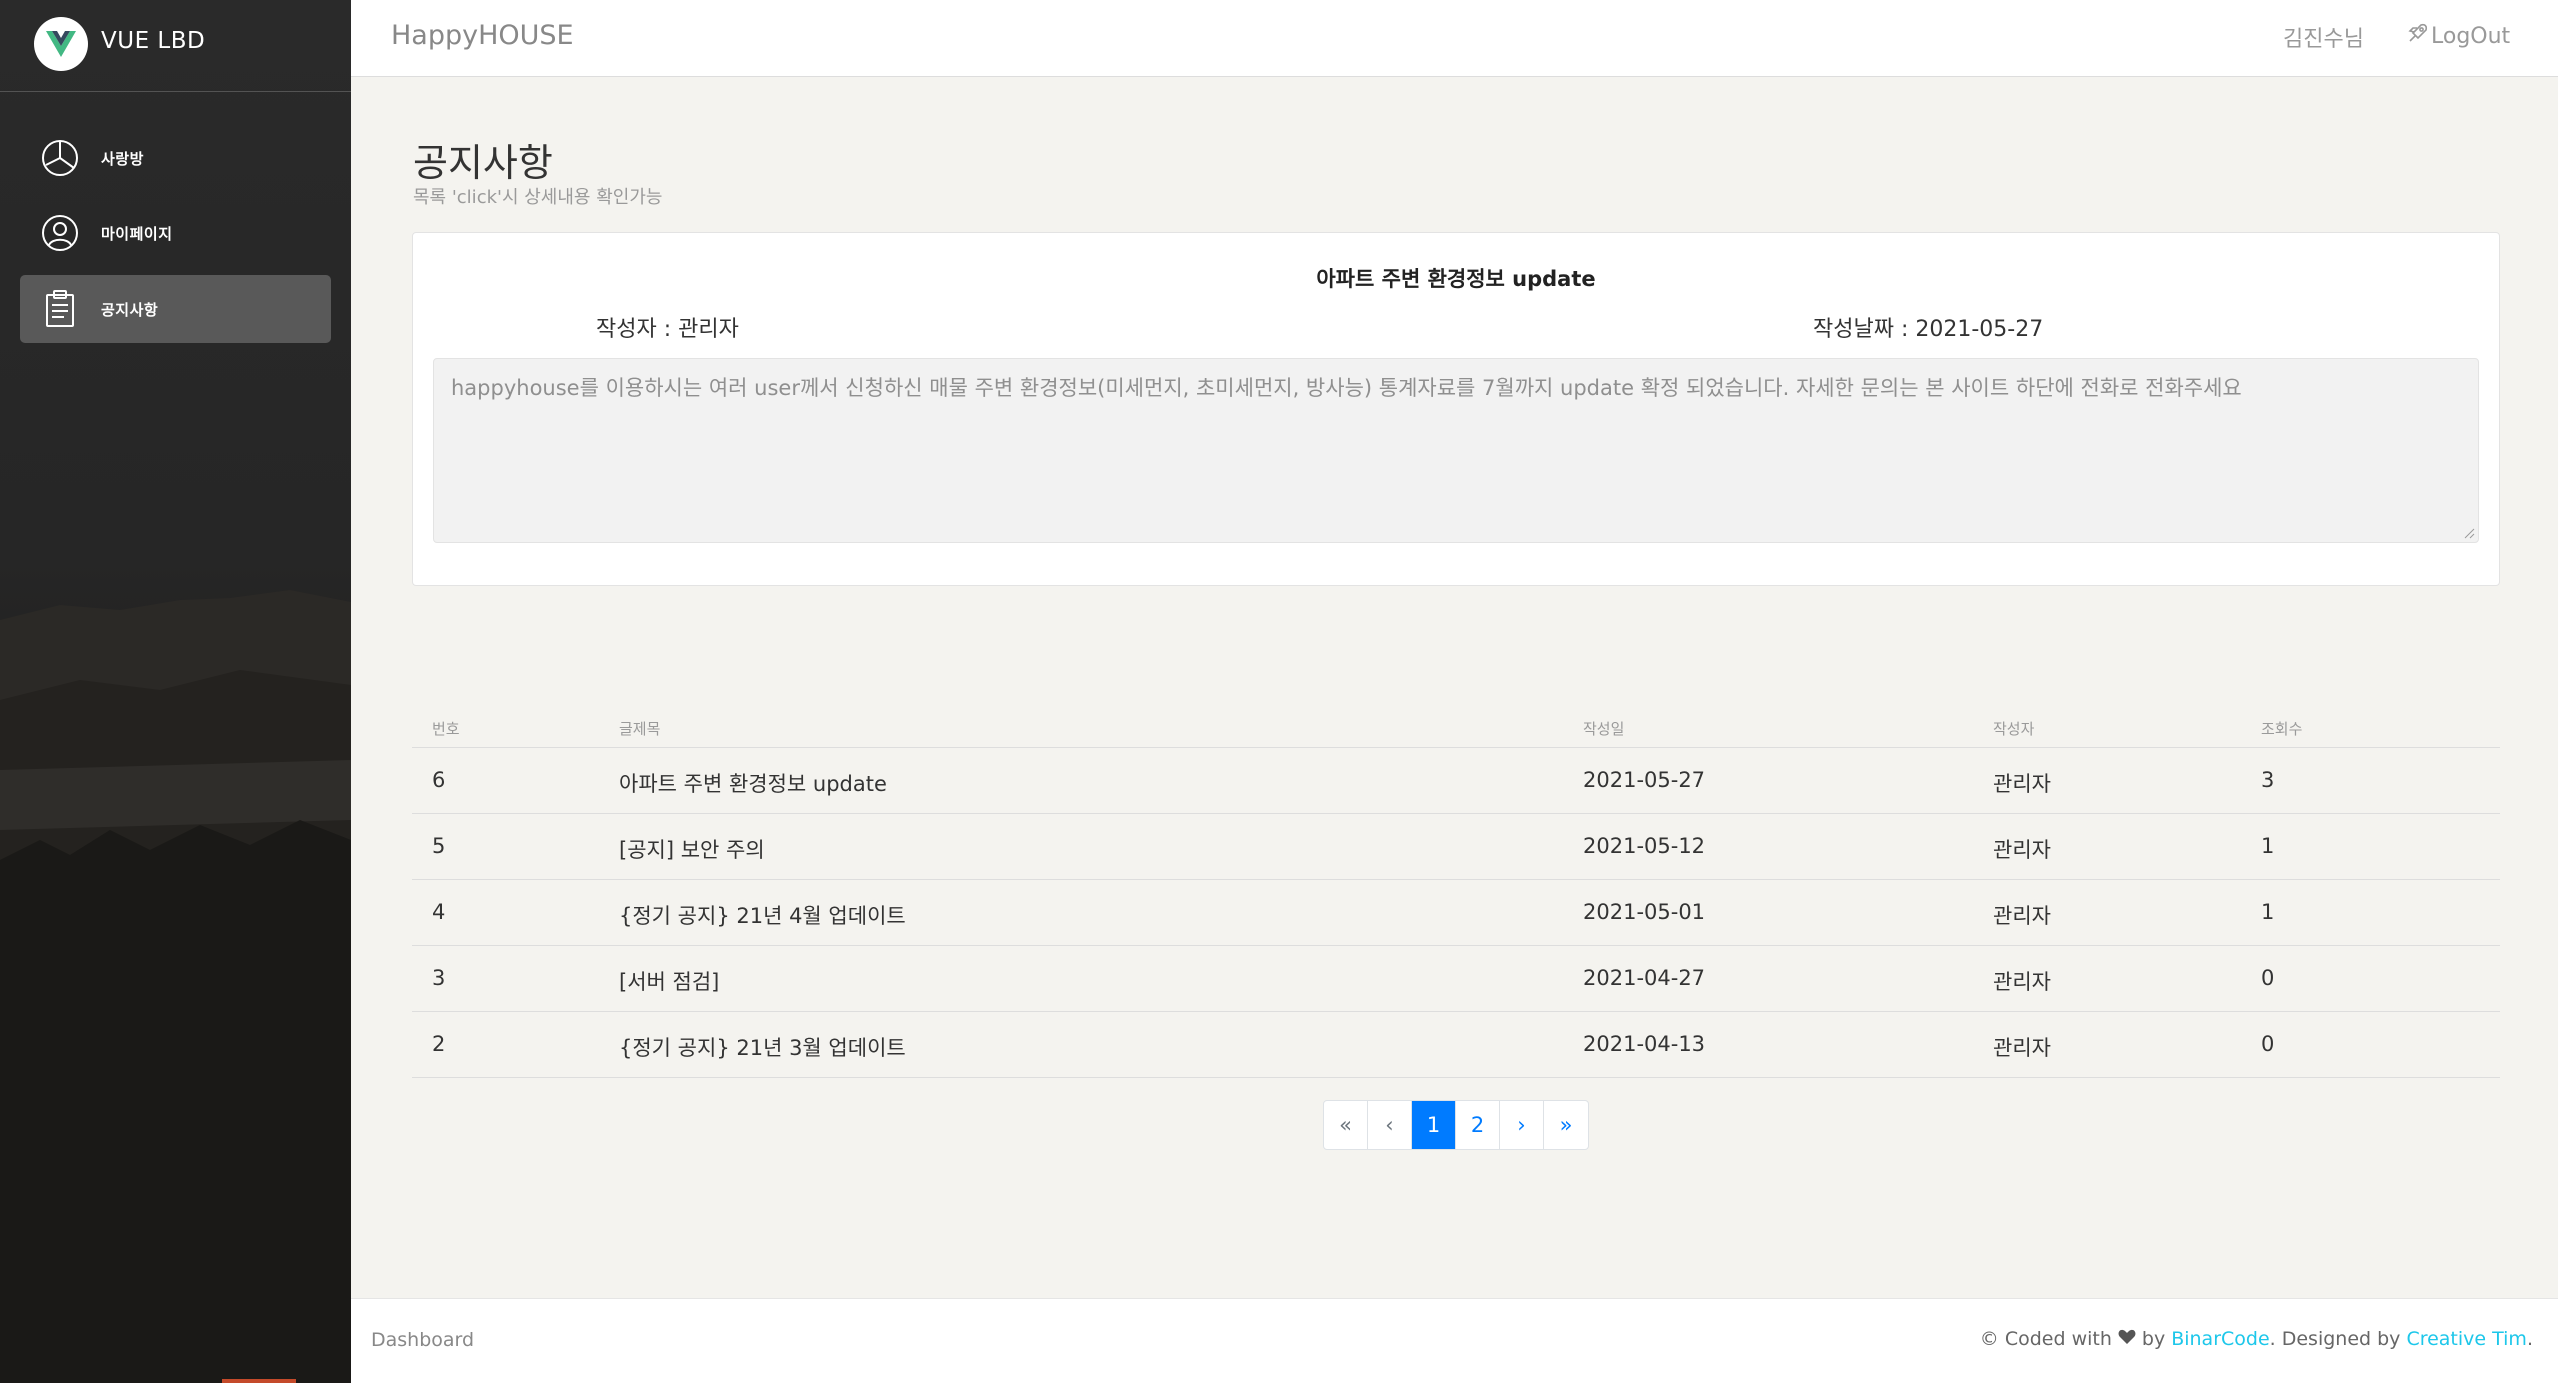 This screenshot has height=1383, width=2558. Describe the element at coordinates (2471, 36) in the screenshot. I see `logout-label: LogOut` at that location.